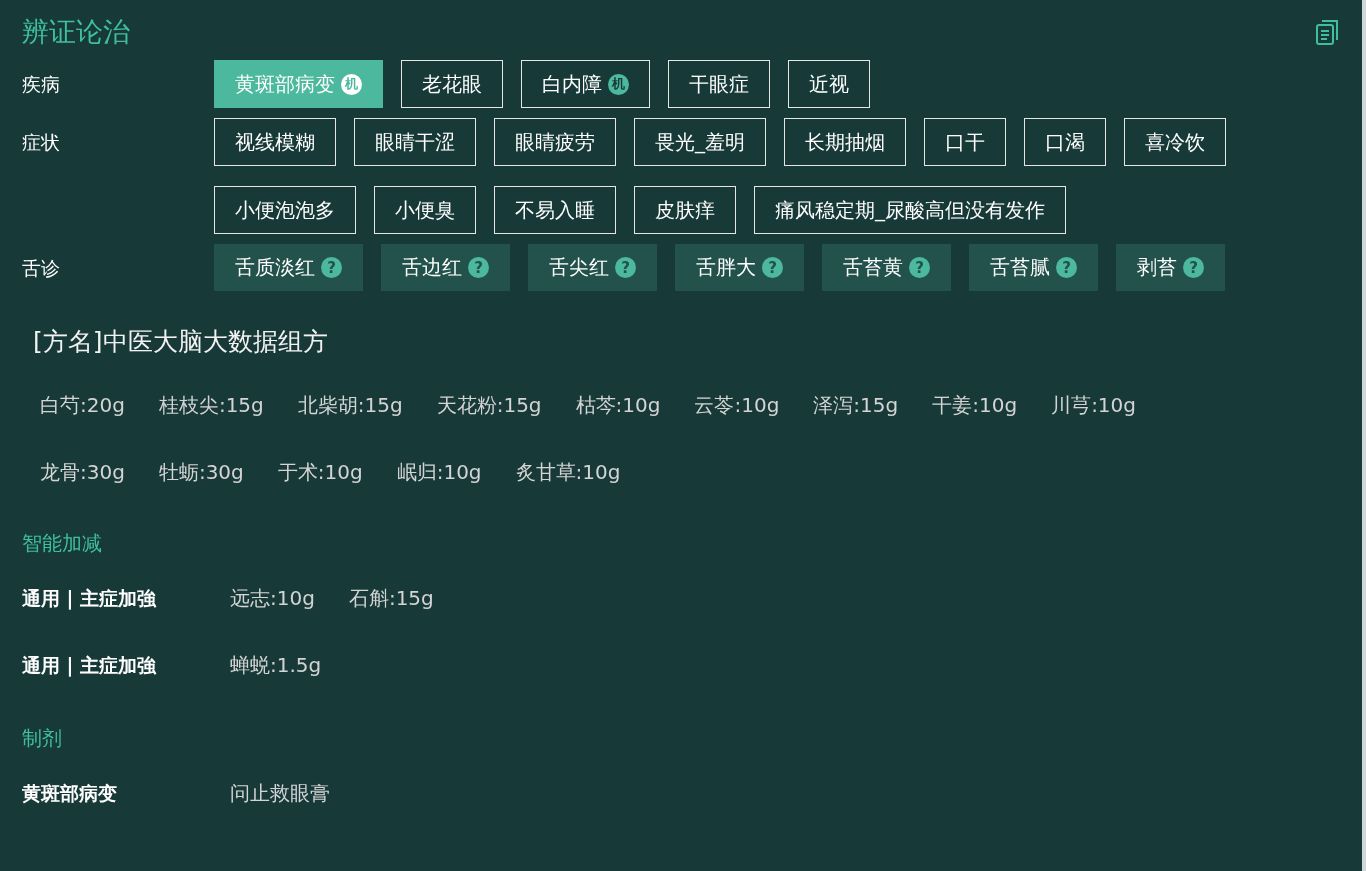 The height and width of the screenshot is (871, 1366). What do you see at coordinates (1175, 142) in the screenshot?
I see `tag-button: 喜冷饮` at bounding box center [1175, 142].